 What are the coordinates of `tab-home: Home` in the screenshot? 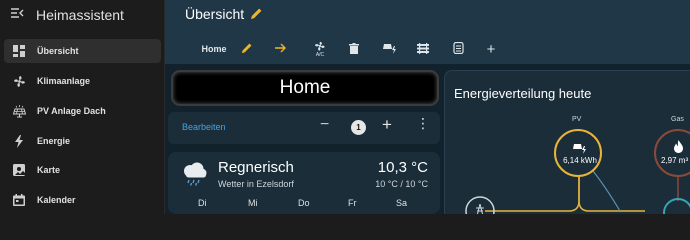 It's located at (214, 49).